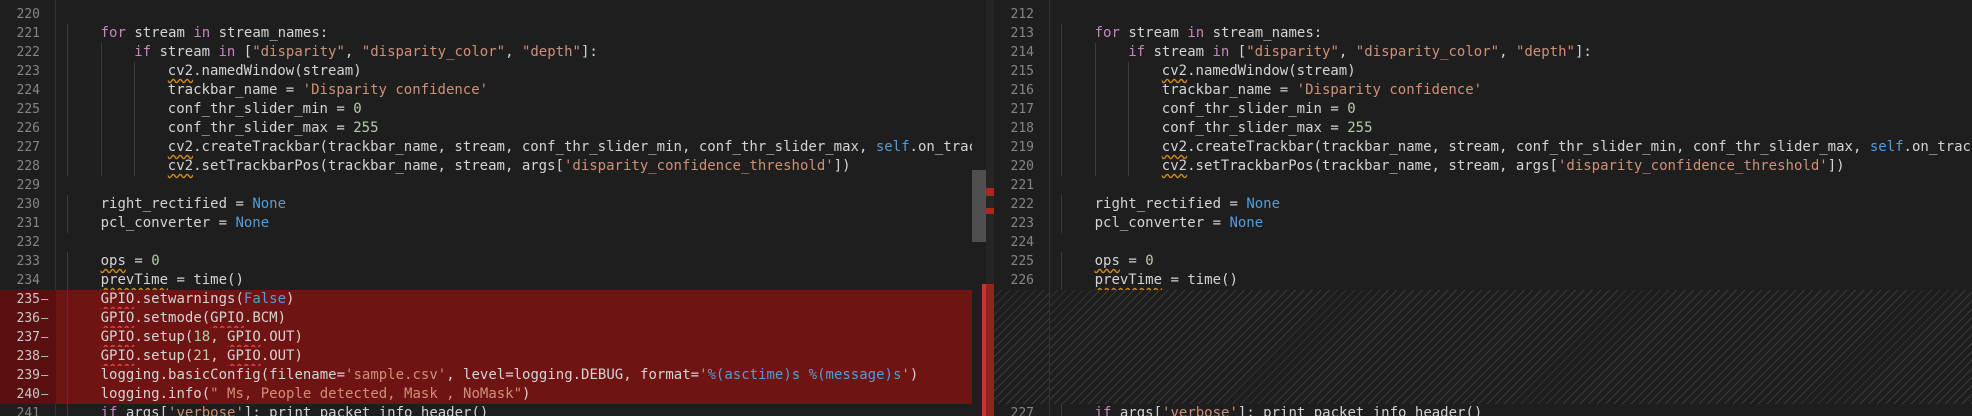  I want to click on code-text: cv2.namedWindow(stream), so click(265, 71).